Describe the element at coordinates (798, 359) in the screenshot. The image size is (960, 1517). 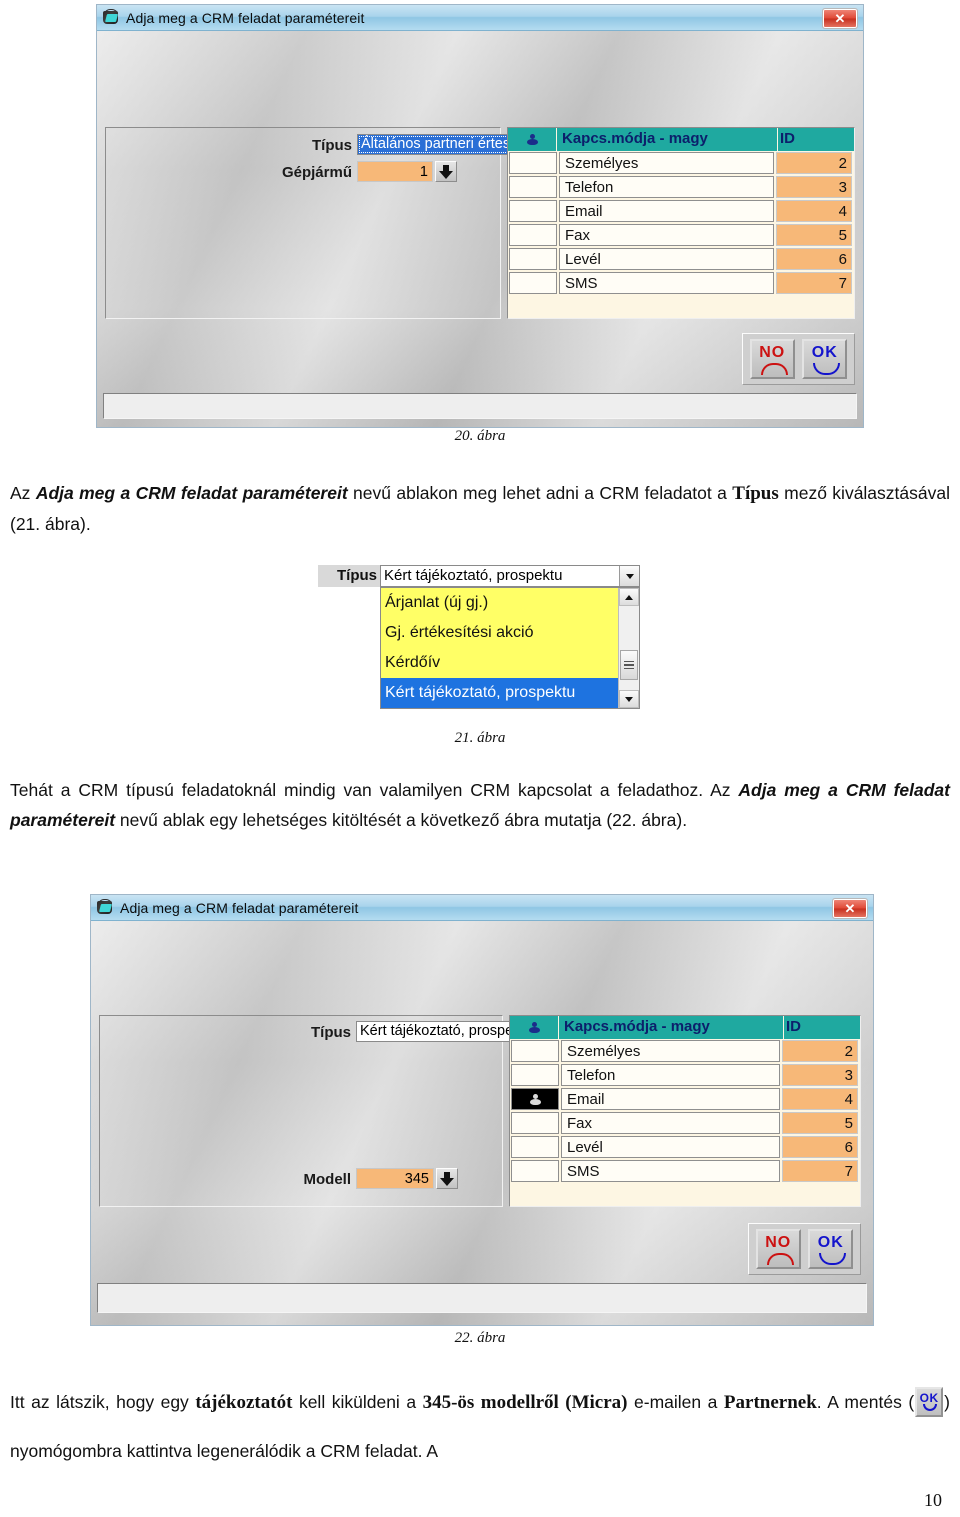
I see `dialog-1-button-panel: NO OK` at that location.